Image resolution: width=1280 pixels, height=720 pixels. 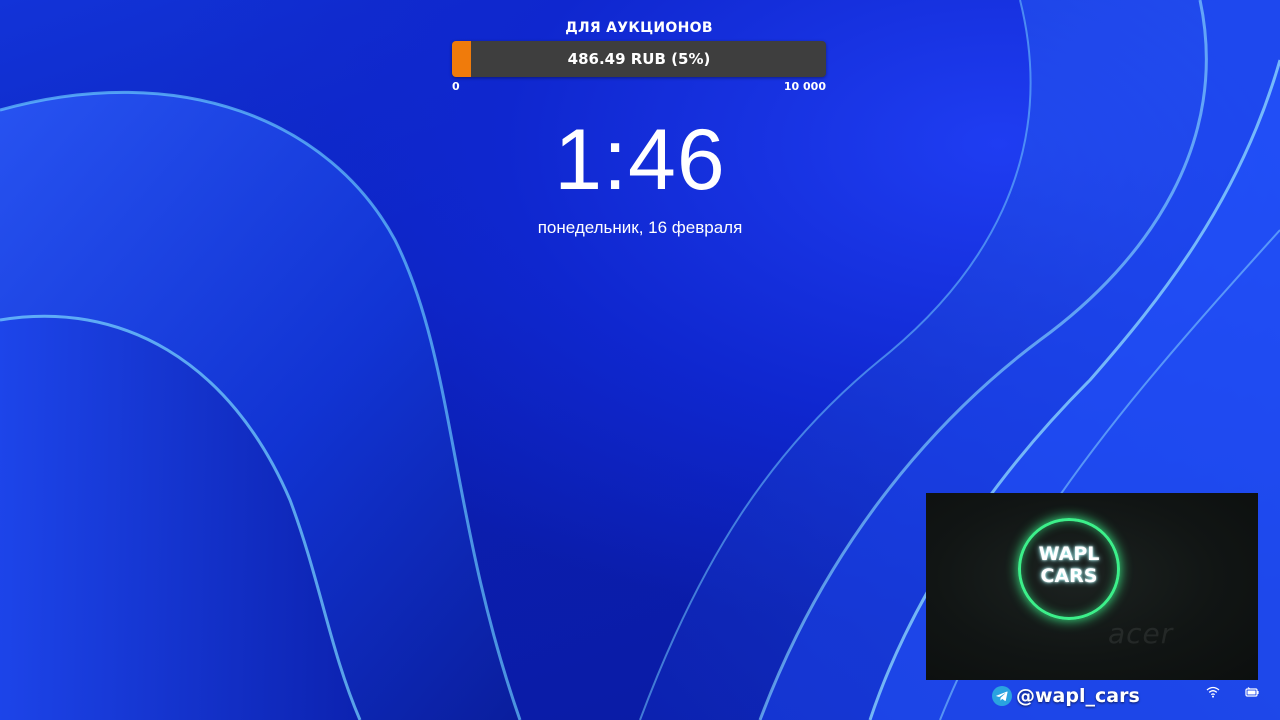 I want to click on donation-goal-widget: ДЛЯ АУКЦИОНОВ 486.49 RUB (5%) 0 10 000, so click(x=639, y=57).